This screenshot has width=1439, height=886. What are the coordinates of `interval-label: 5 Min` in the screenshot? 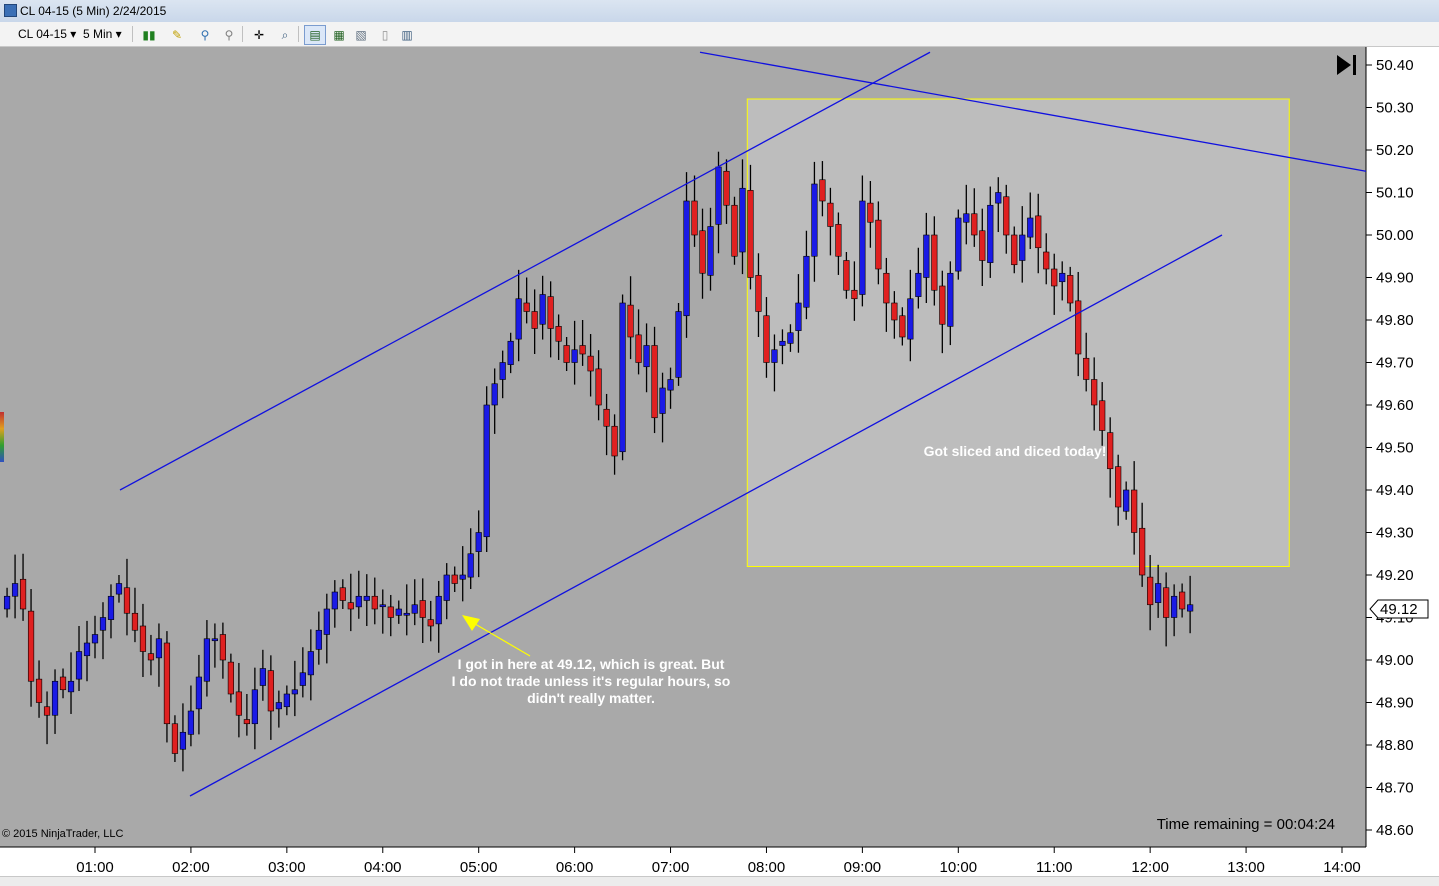 It's located at (98, 34).